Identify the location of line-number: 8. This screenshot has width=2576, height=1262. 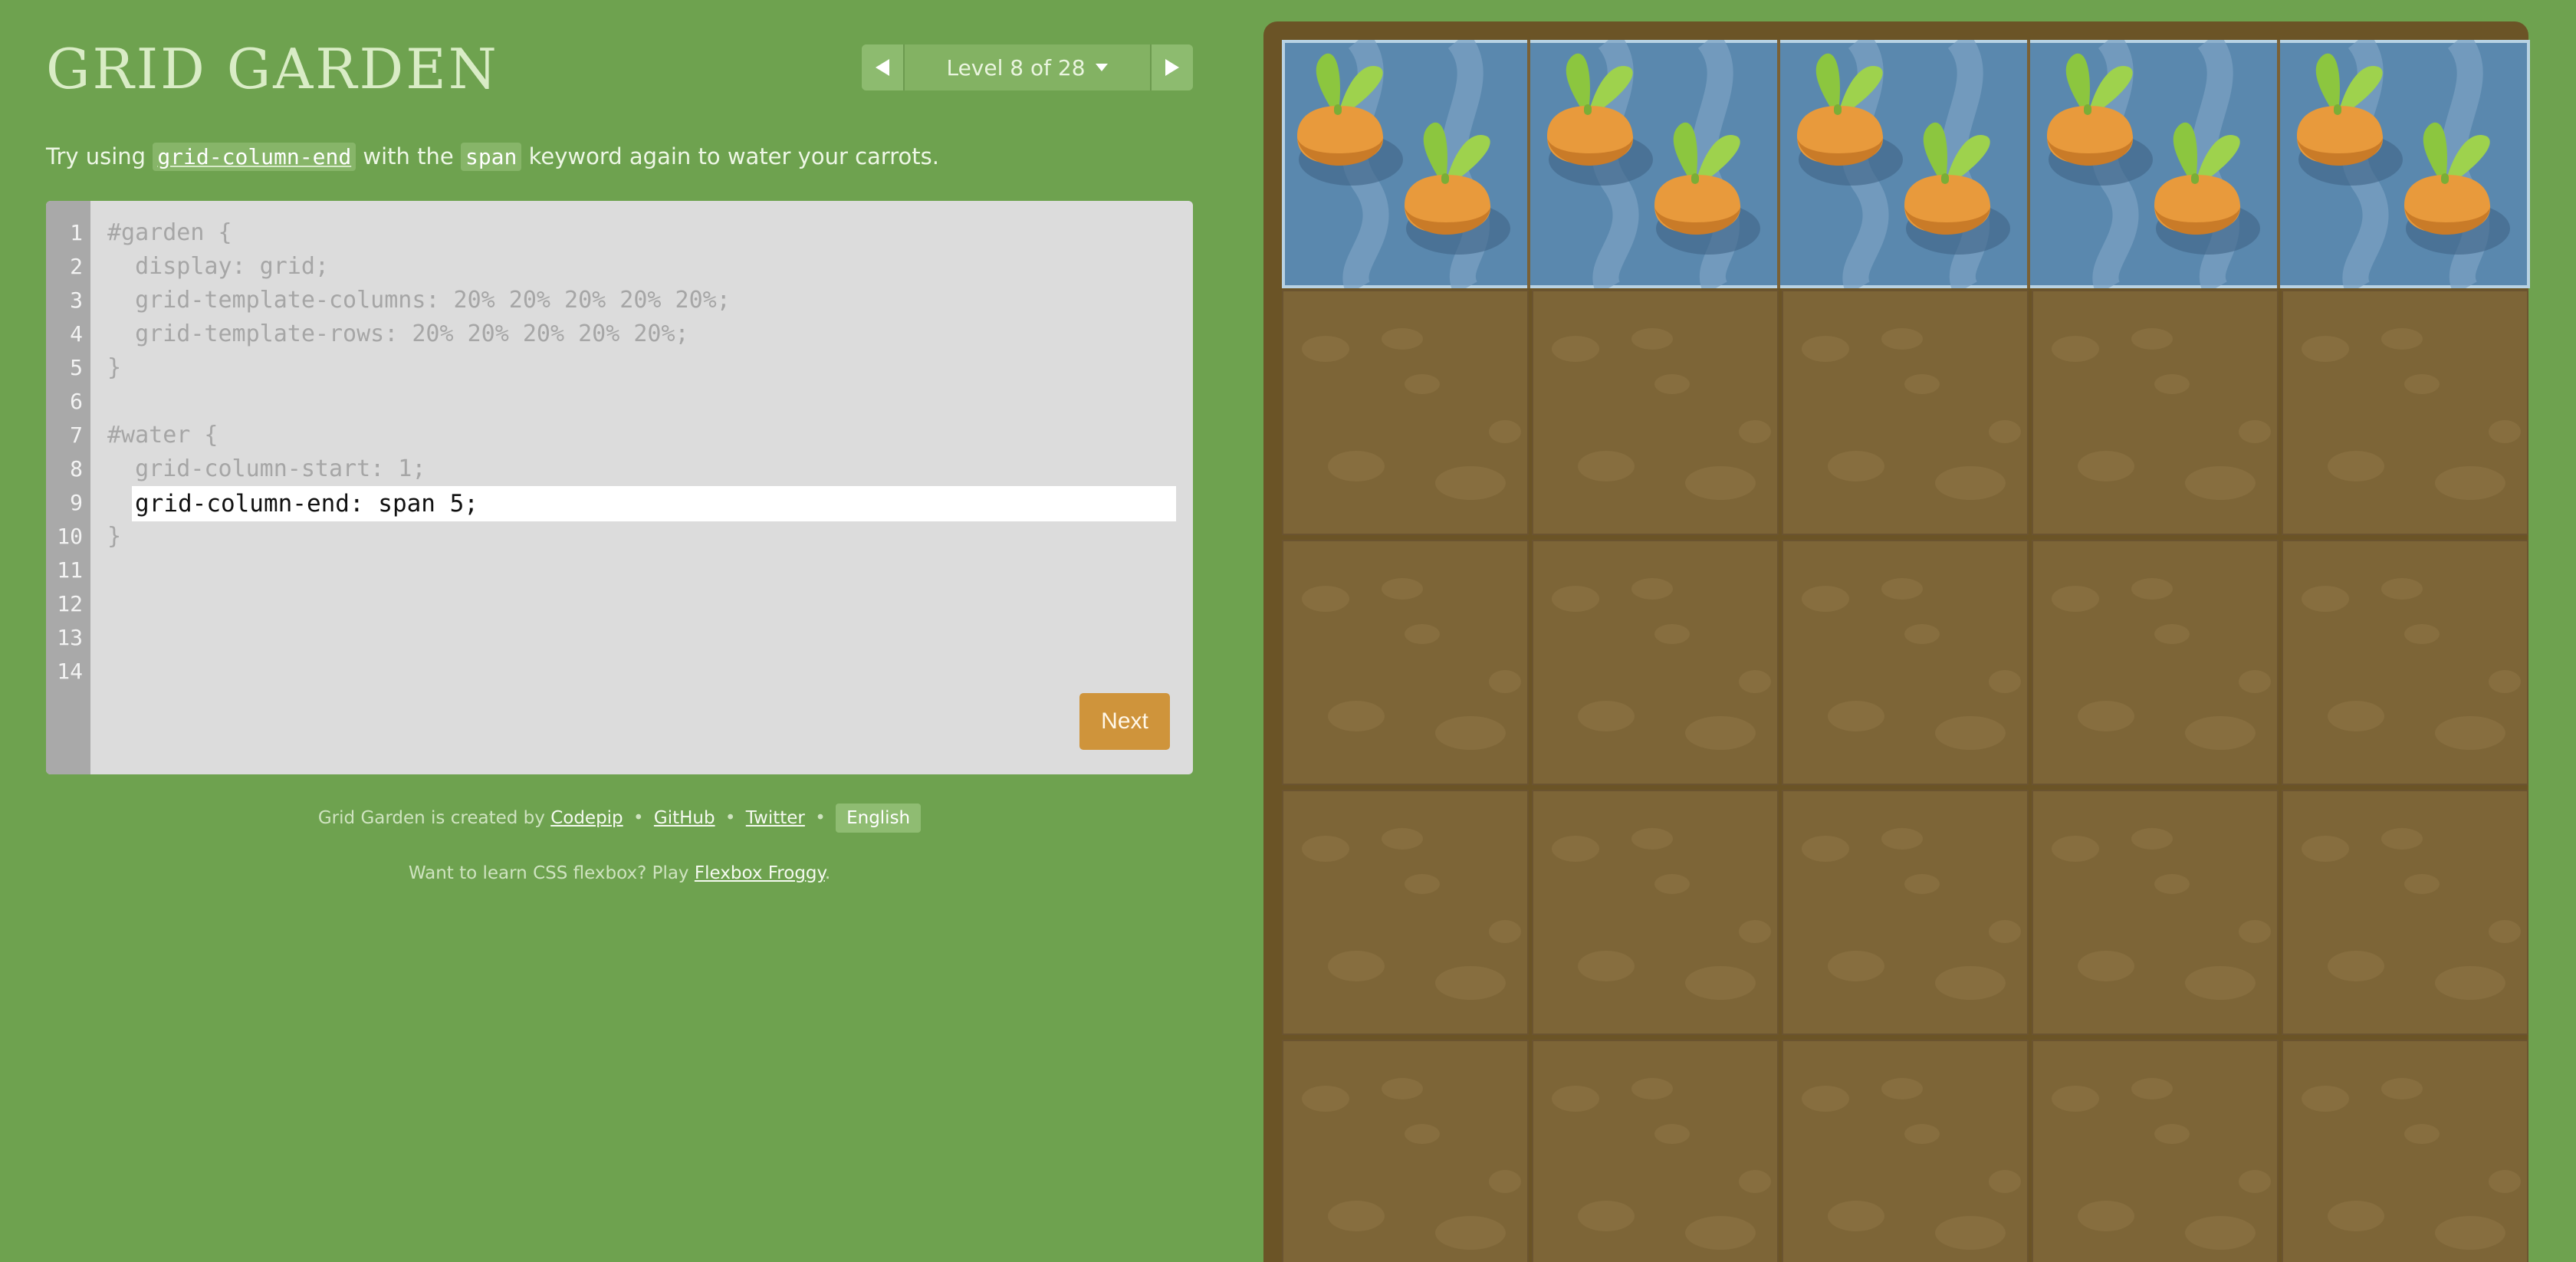
(76, 468).